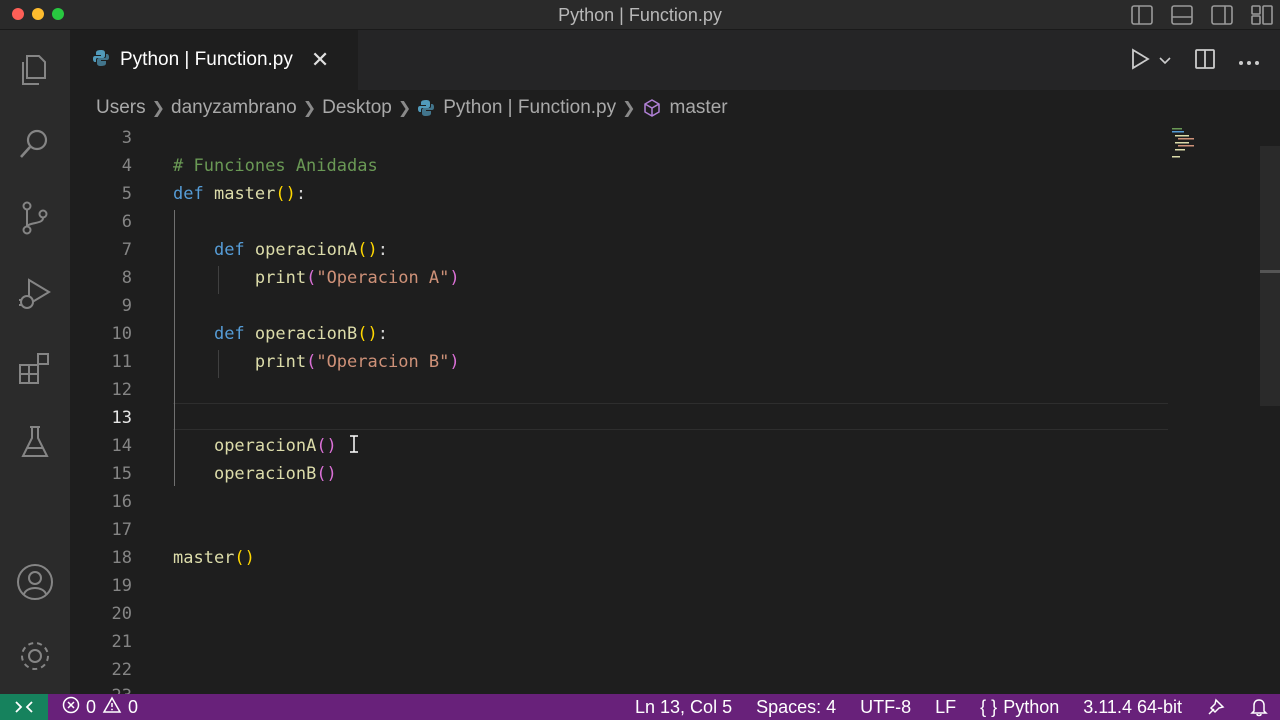 The image size is (1280, 720). I want to click on breadcrumb-item-desktop: Desktop, so click(357, 108).